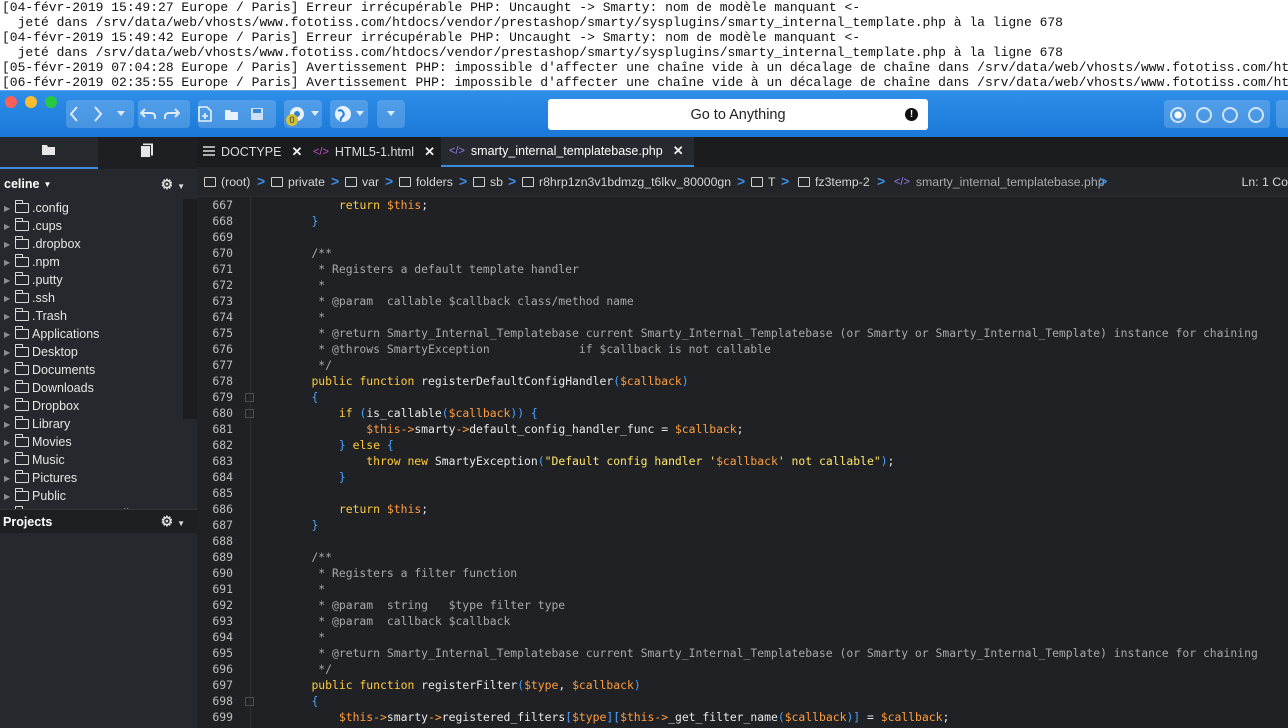 This screenshot has height=728, width=1288. Describe the element at coordinates (742, 397) in the screenshot. I see `code-line: 679 {` at that location.